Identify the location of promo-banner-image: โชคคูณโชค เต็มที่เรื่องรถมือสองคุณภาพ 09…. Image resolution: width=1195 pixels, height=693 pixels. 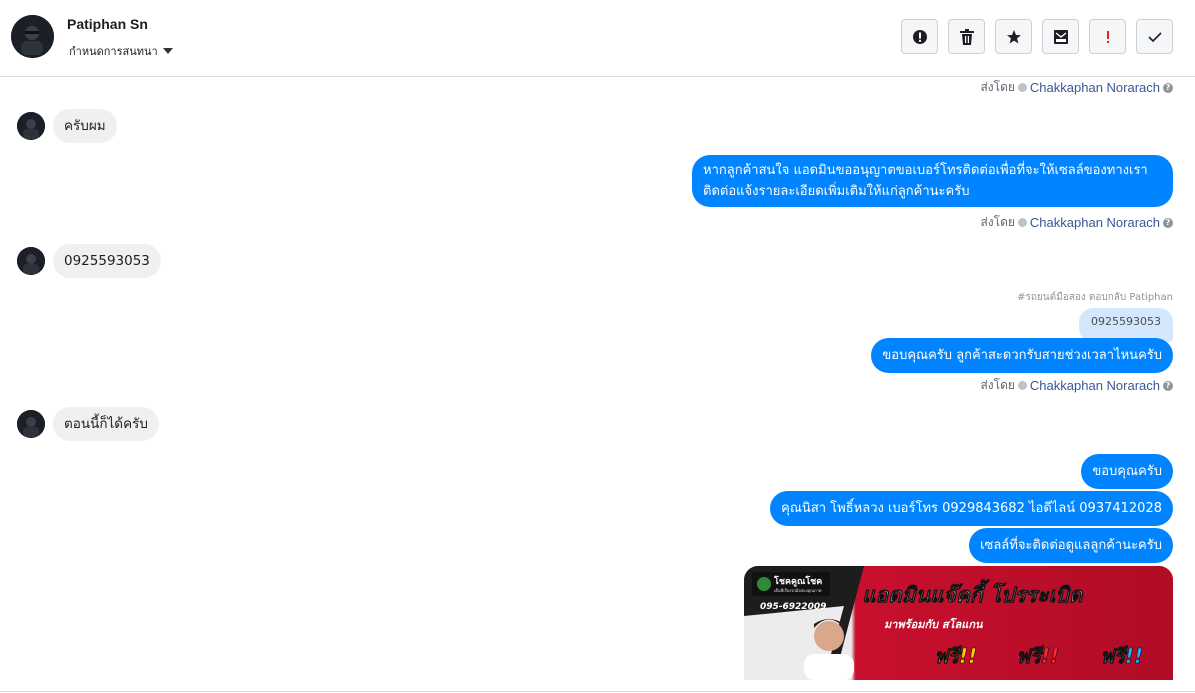
(958, 623).